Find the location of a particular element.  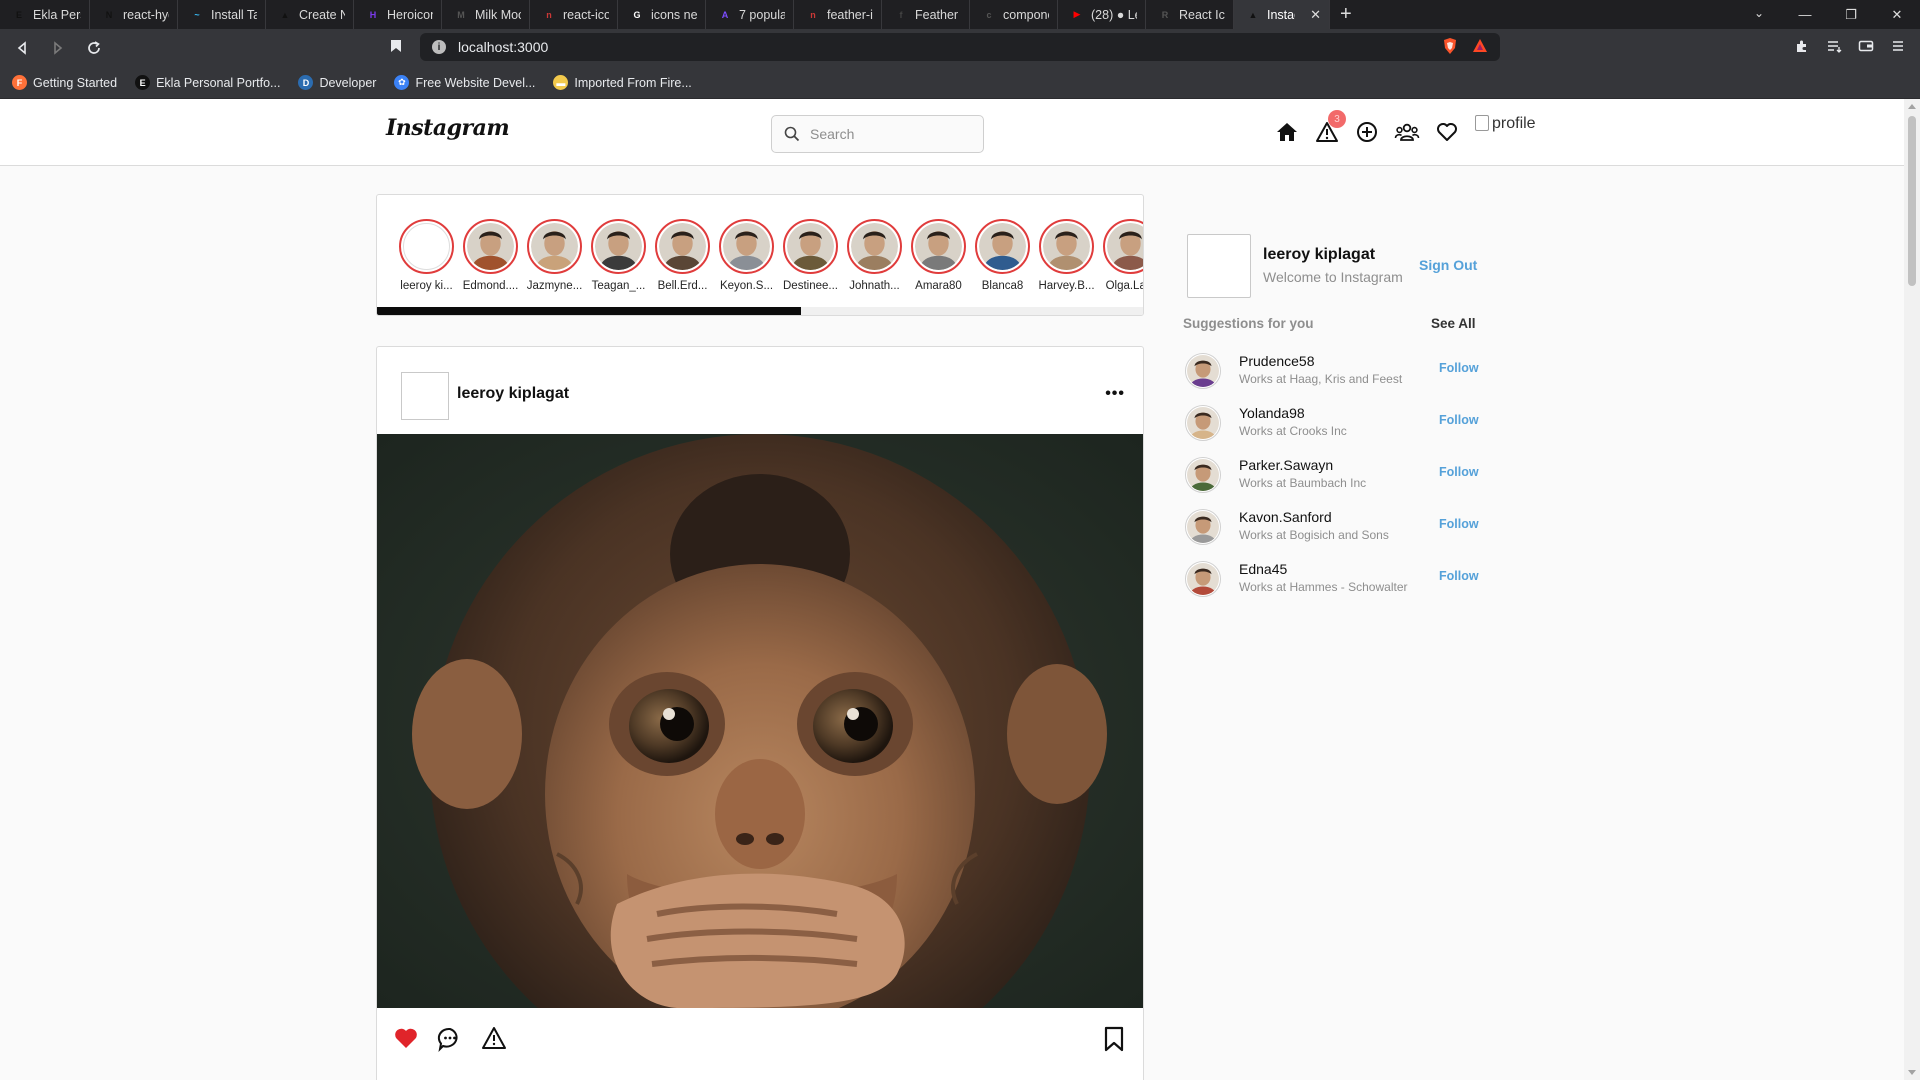

scroll-down-arrow-icon is located at coordinates (1912, 1072).